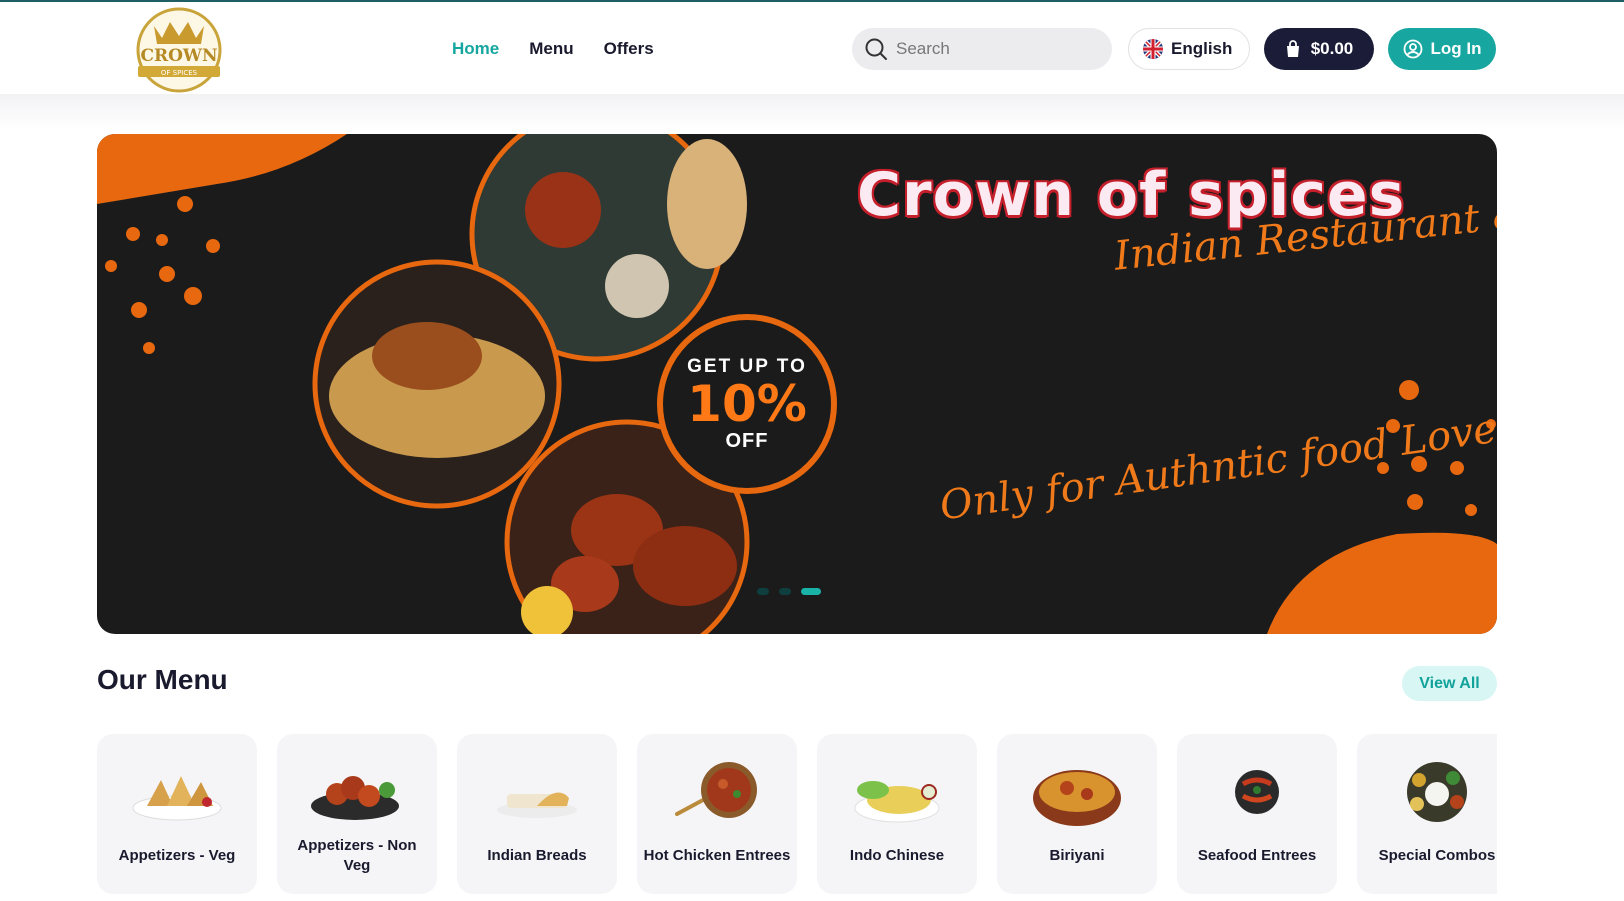  What do you see at coordinates (177, 855) in the screenshot?
I see `category-label: Appetizers - Veg` at bounding box center [177, 855].